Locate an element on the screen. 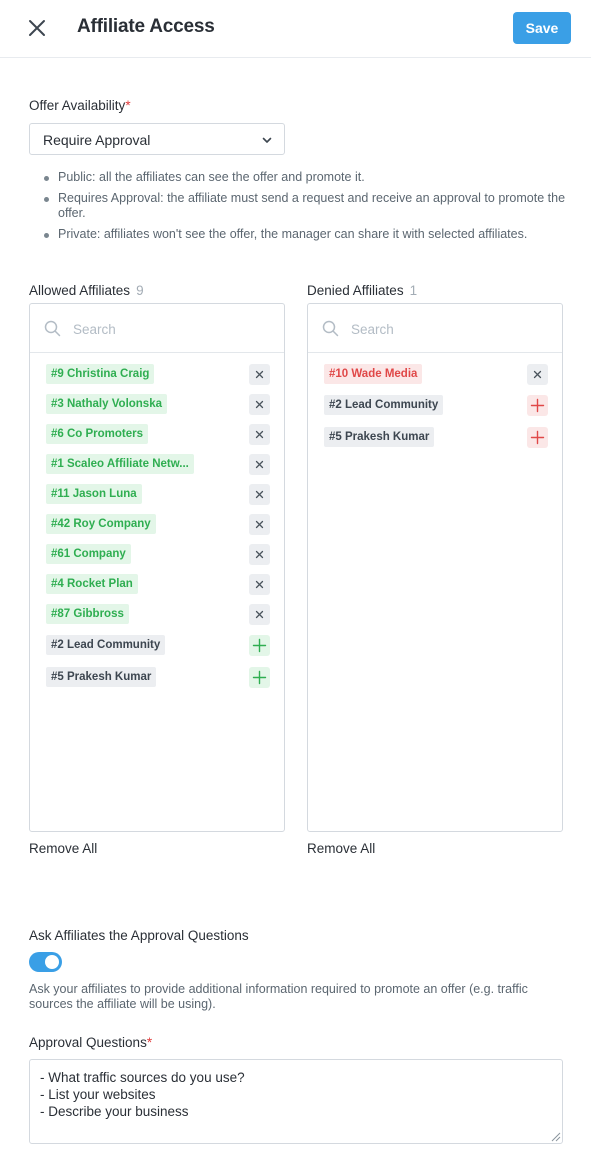 Image resolution: width=591 pixels, height=1154 pixels. allowed-affiliates-title: Allowed Affiliates is located at coordinates (80, 290).